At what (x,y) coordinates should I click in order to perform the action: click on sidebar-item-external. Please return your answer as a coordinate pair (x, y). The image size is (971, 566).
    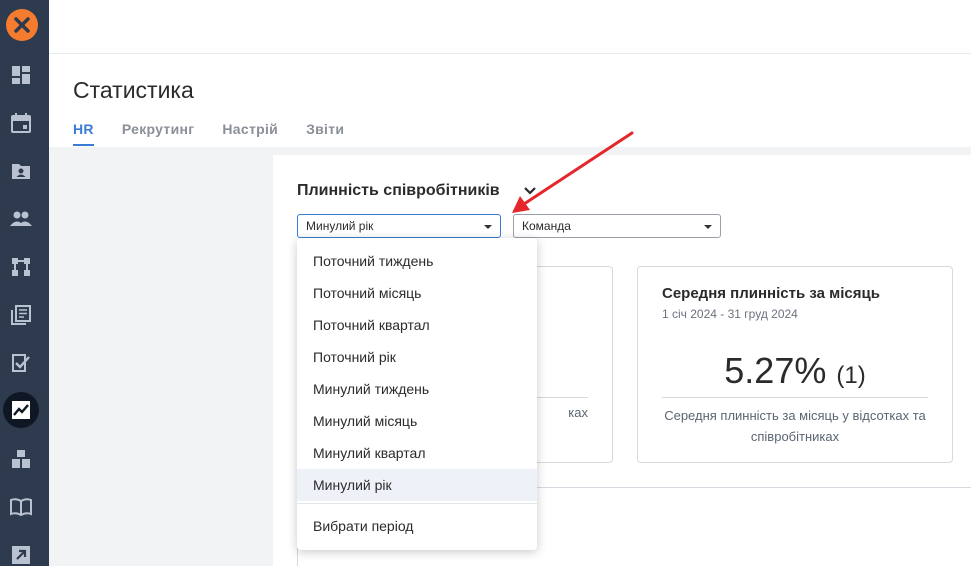
    Looking at the image, I should click on (21, 555).